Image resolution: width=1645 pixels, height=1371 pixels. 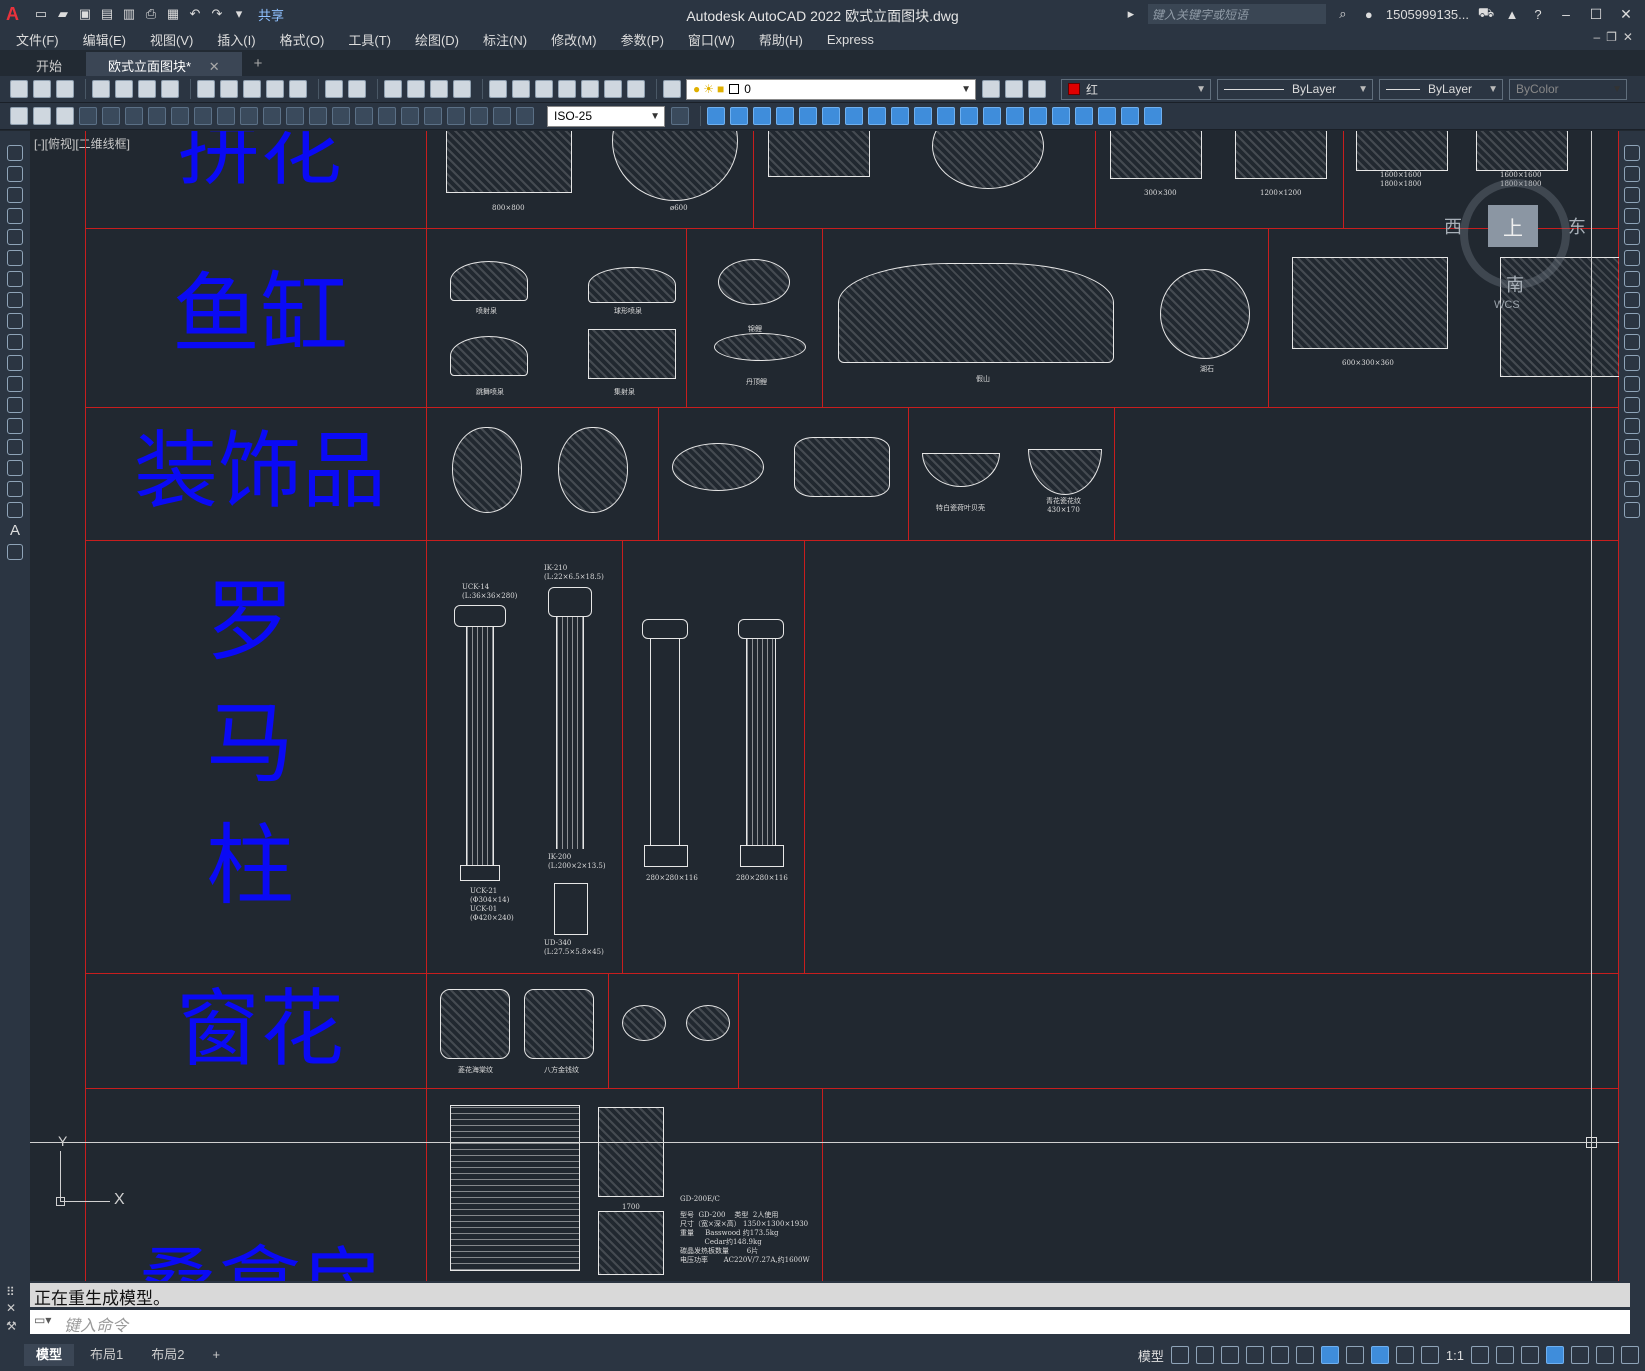 What do you see at coordinates (1632, 342) in the screenshot?
I see `trim-icon` at bounding box center [1632, 342].